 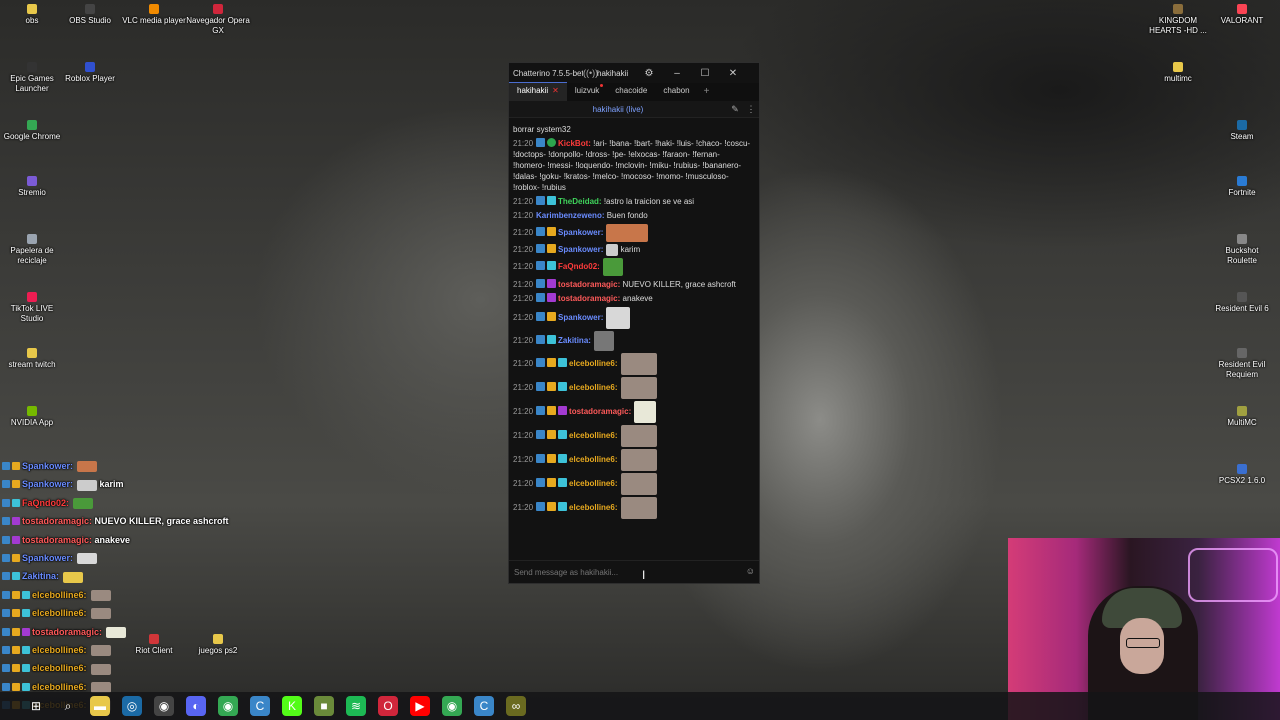 What do you see at coordinates (579, 266) in the screenshot?
I see `username: FaQndo02:` at bounding box center [579, 266].